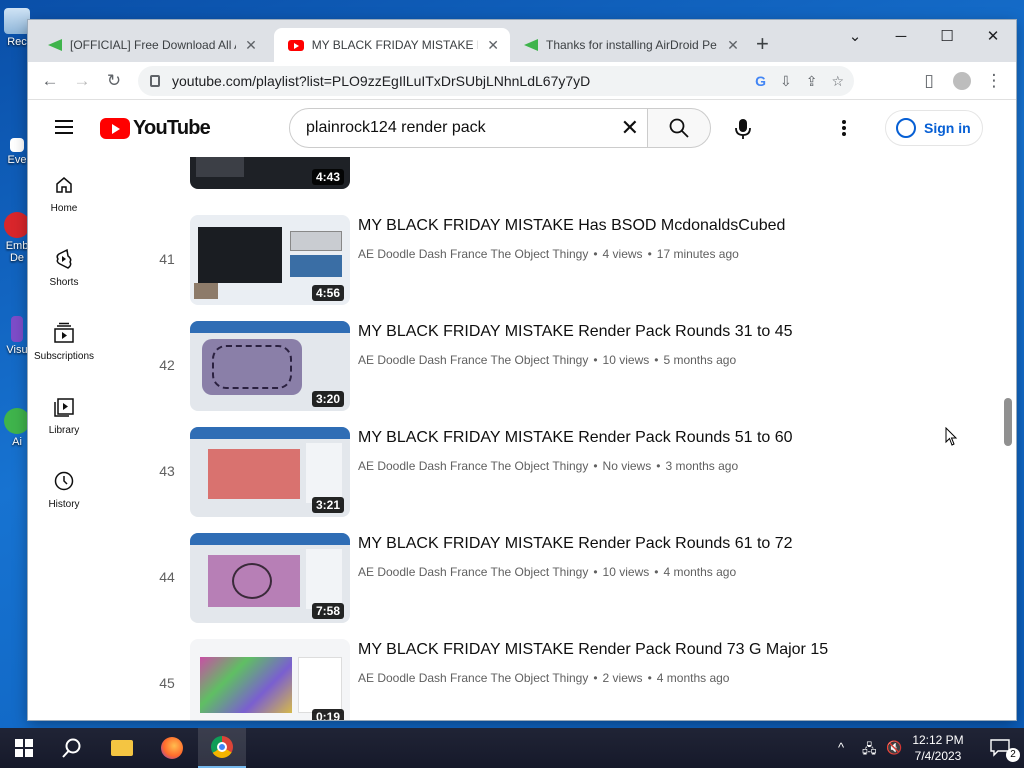 This screenshot has height=768, width=1024. I want to click on side-panel-icon: ▯, so click(929, 81).